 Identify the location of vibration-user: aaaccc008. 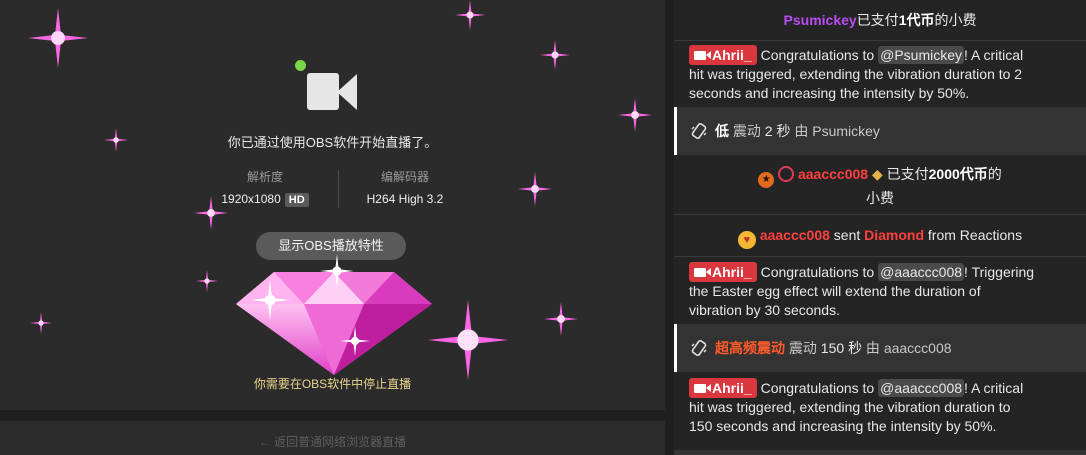
(918, 348).